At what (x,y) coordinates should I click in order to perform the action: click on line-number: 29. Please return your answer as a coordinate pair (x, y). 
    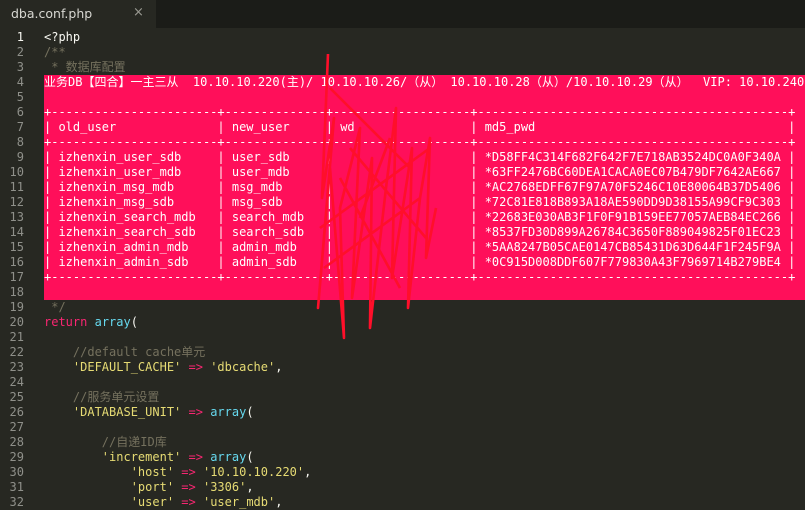
    Looking at the image, I should click on (16, 457).